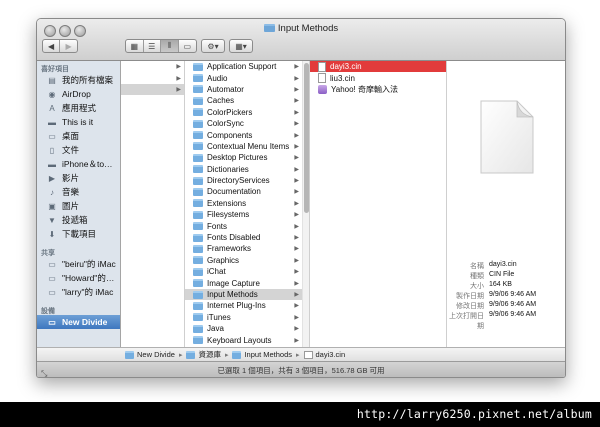 Image resolution: width=600 pixels, height=427 pixels. I want to click on sidebar-item: ▭ 桌面, so click(78, 136).